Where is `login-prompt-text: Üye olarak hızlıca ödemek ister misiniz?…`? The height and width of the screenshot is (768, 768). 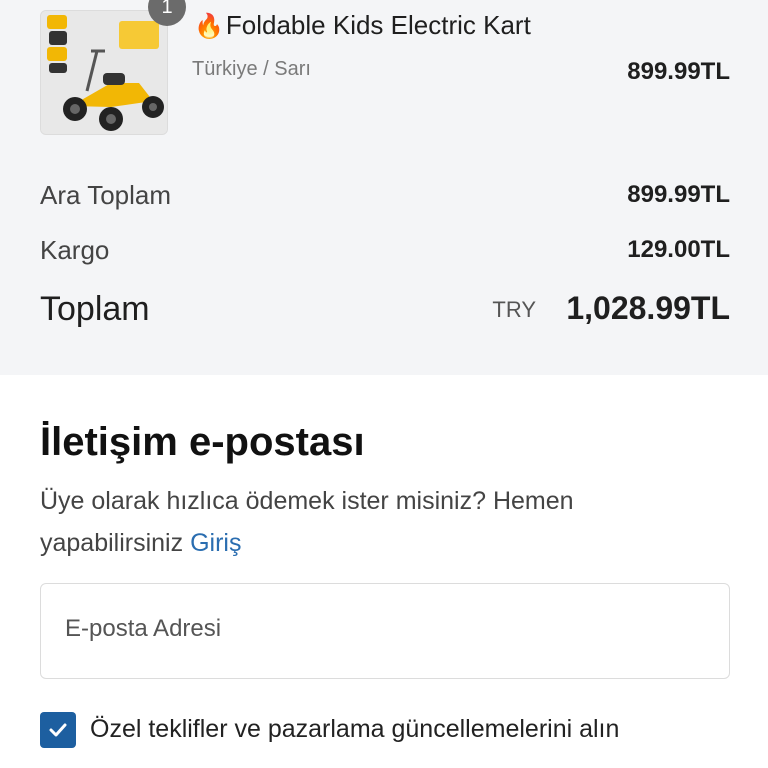 login-prompt-text: Üye olarak hızlıca ödemek ister misiniz?… is located at coordinates (307, 522).